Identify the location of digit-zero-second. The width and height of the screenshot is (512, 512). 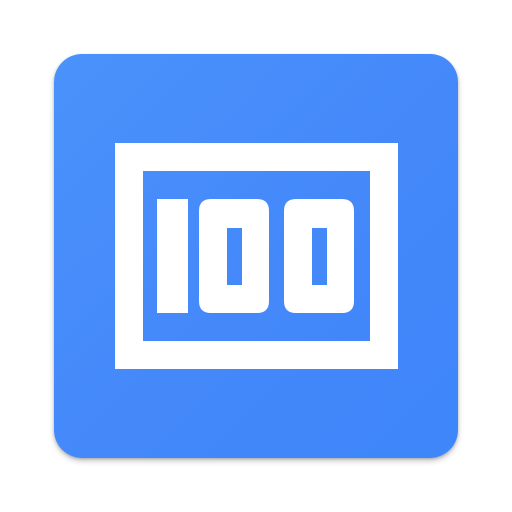
(319, 256).